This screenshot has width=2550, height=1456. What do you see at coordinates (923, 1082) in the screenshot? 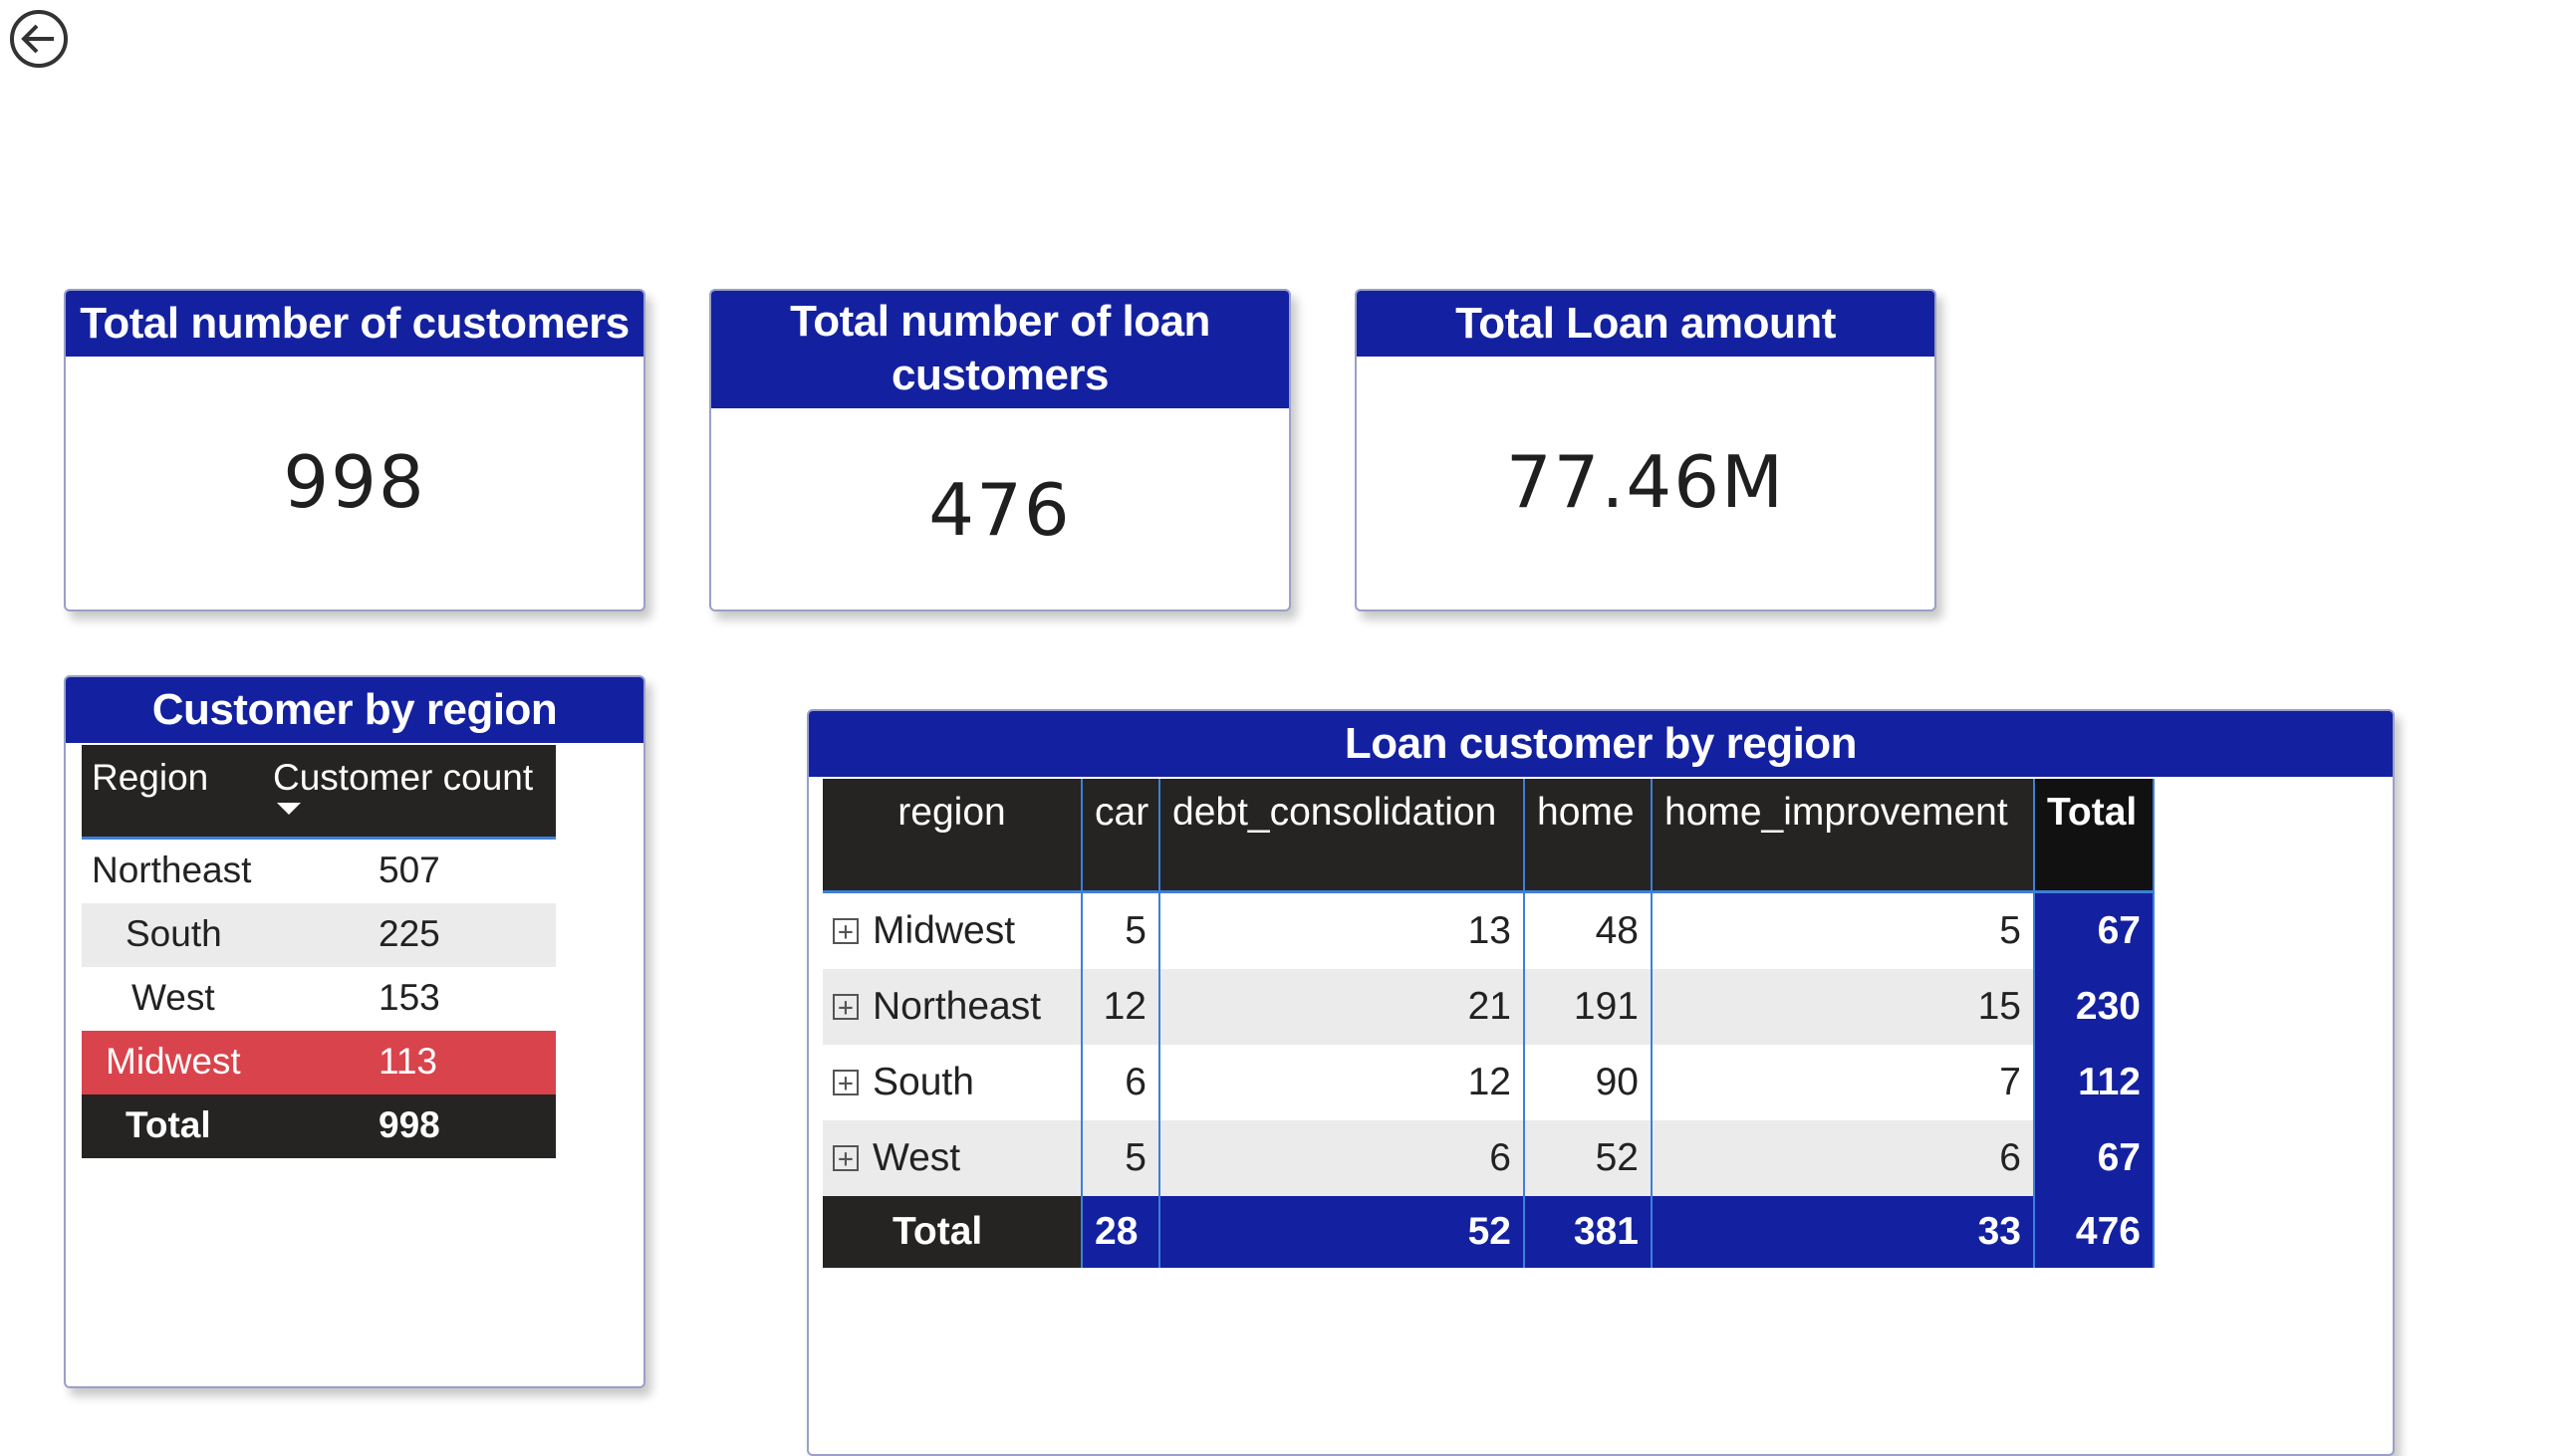
I see `region-label: South` at bounding box center [923, 1082].